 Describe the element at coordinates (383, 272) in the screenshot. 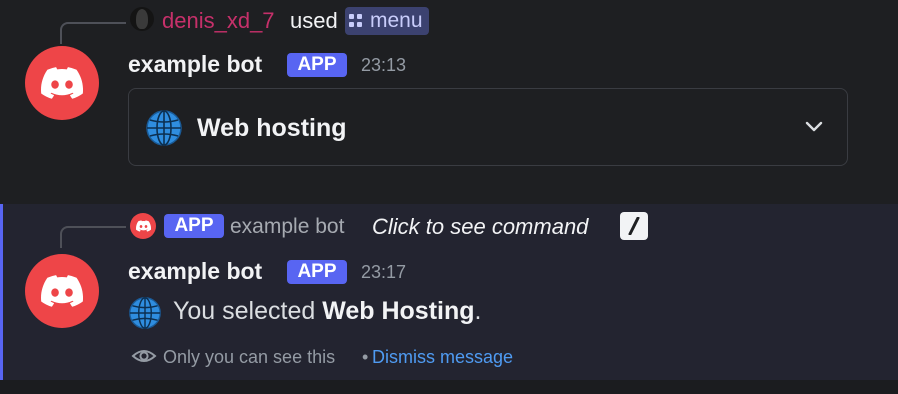

I see `timestamp: 23:17` at that location.